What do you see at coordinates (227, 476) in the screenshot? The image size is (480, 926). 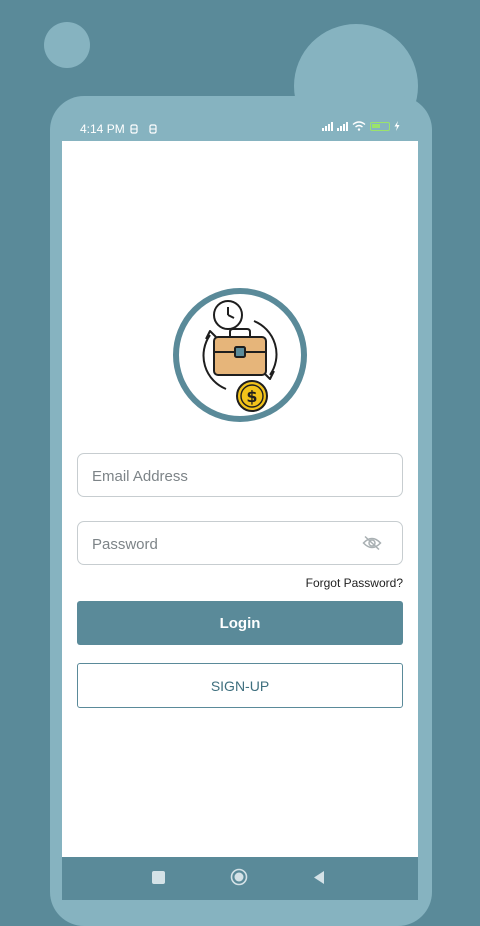 I see `email-input` at bounding box center [227, 476].